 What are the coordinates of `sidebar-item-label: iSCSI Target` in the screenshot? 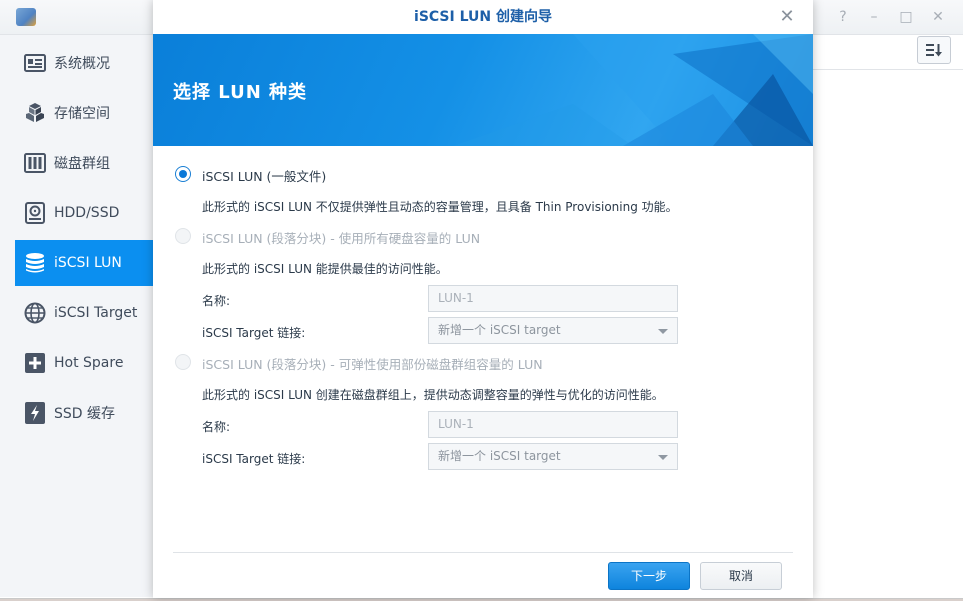 It's located at (96, 313).